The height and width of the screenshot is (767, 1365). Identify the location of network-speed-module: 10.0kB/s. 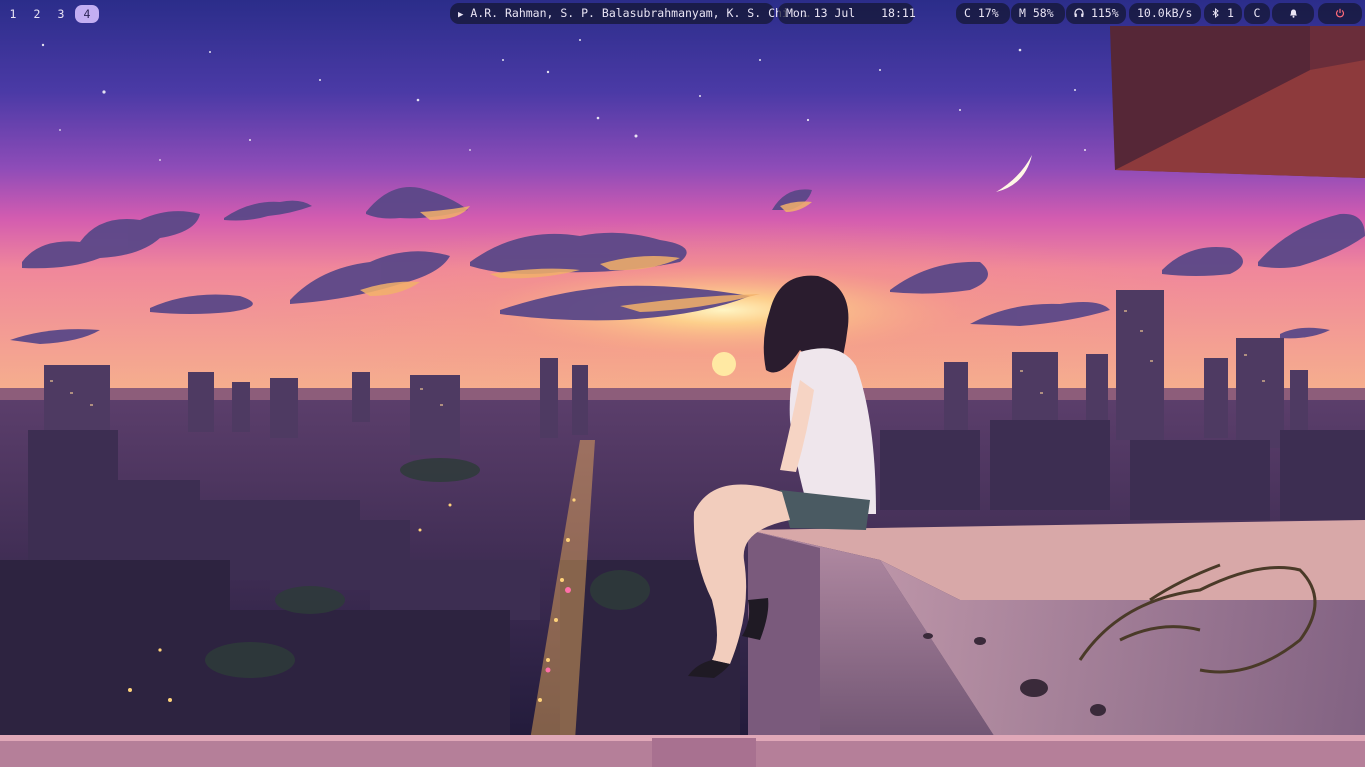
(1165, 13).